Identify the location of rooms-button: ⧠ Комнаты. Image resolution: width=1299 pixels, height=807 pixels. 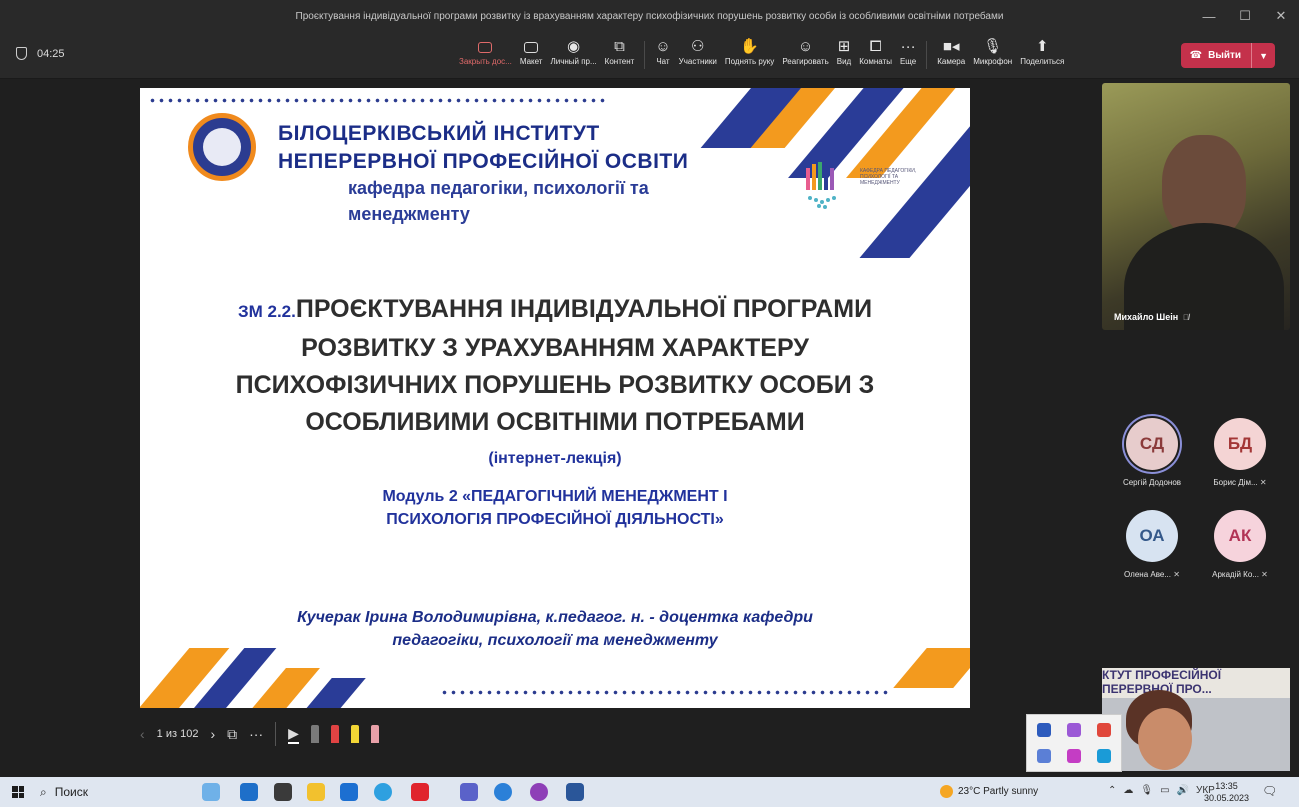
(875, 56).